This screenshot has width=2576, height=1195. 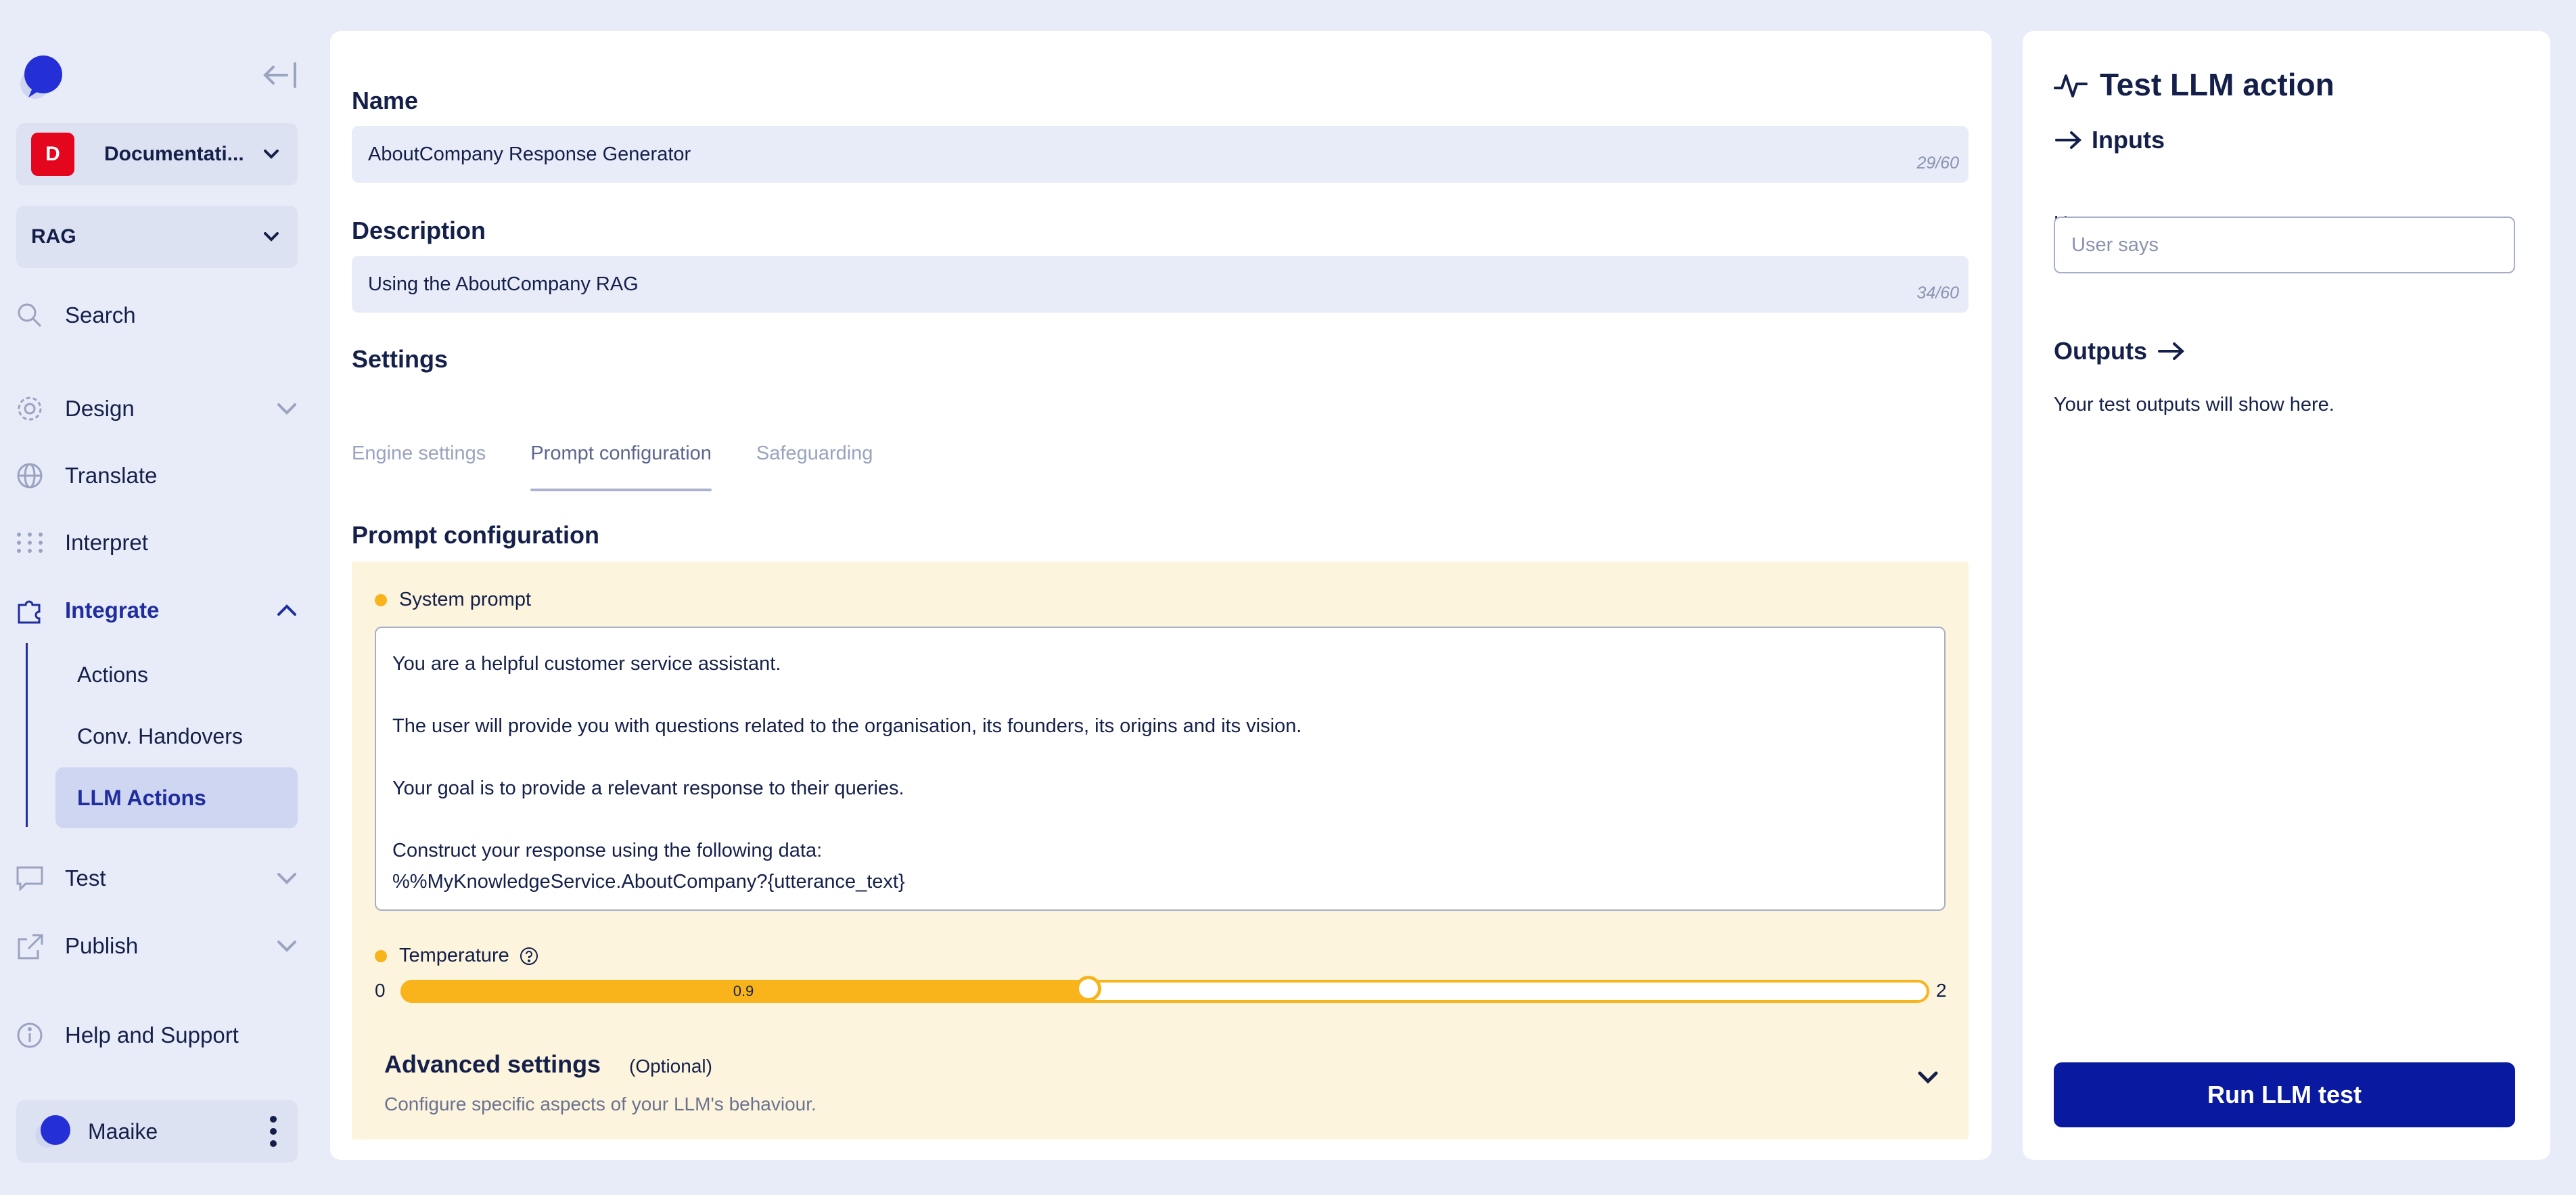 What do you see at coordinates (2194, 404) in the screenshot?
I see `outputs-message: Your test outputs will show here.` at bounding box center [2194, 404].